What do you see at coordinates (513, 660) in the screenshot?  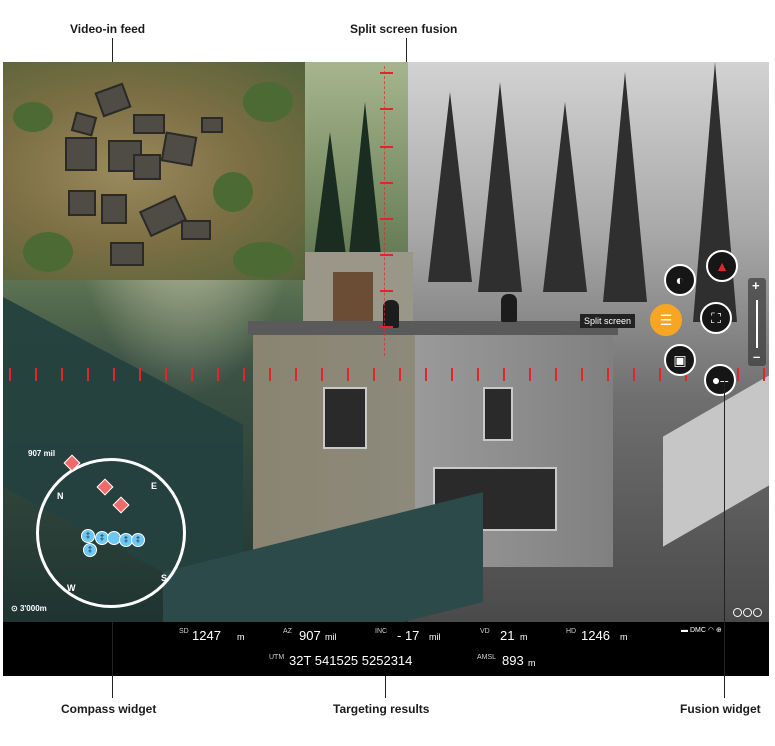 I see `amsl-value: 893` at bounding box center [513, 660].